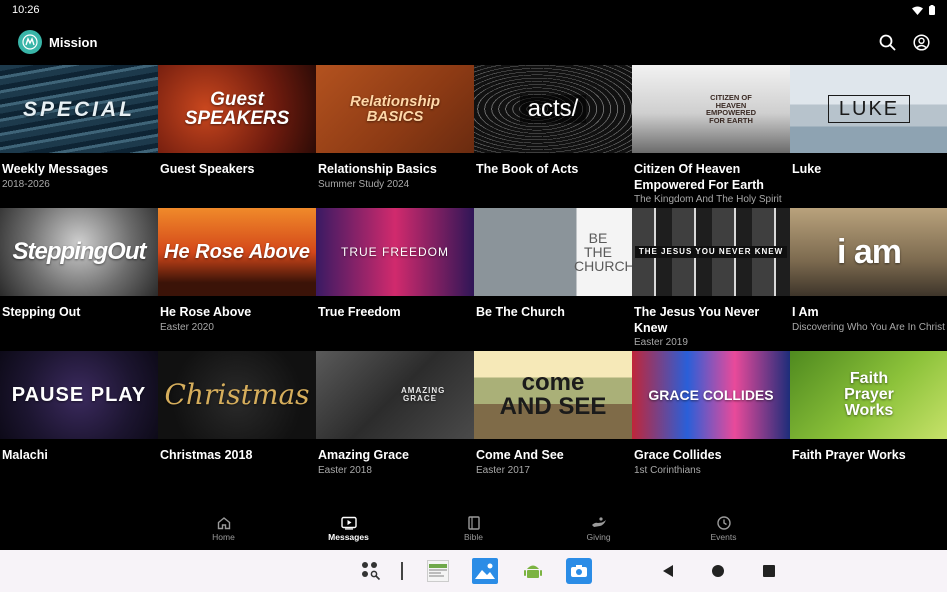 The image size is (947, 592). What do you see at coordinates (711, 252) in the screenshot?
I see `series-thumbnail: THE JESUS YOU NEVER KNEW` at bounding box center [711, 252].